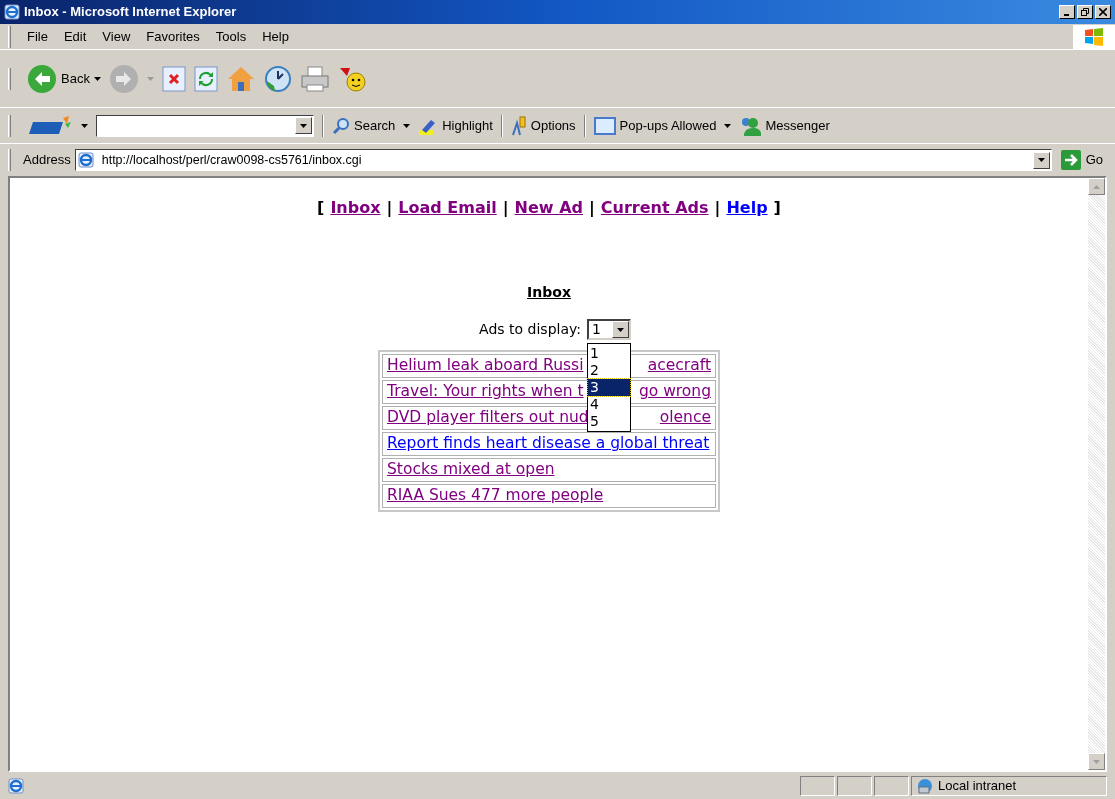  What do you see at coordinates (275, 36) in the screenshot?
I see `menu-item: Help` at bounding box center [275, 36].